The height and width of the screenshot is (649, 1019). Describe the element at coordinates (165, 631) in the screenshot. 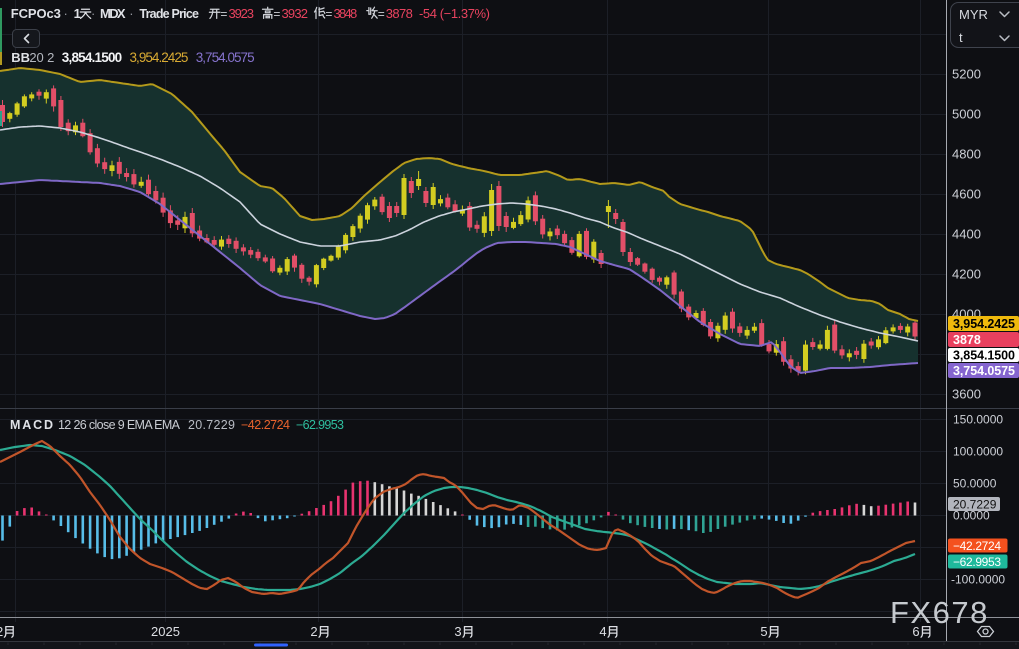

I see `svg-text: 2025` at that location.